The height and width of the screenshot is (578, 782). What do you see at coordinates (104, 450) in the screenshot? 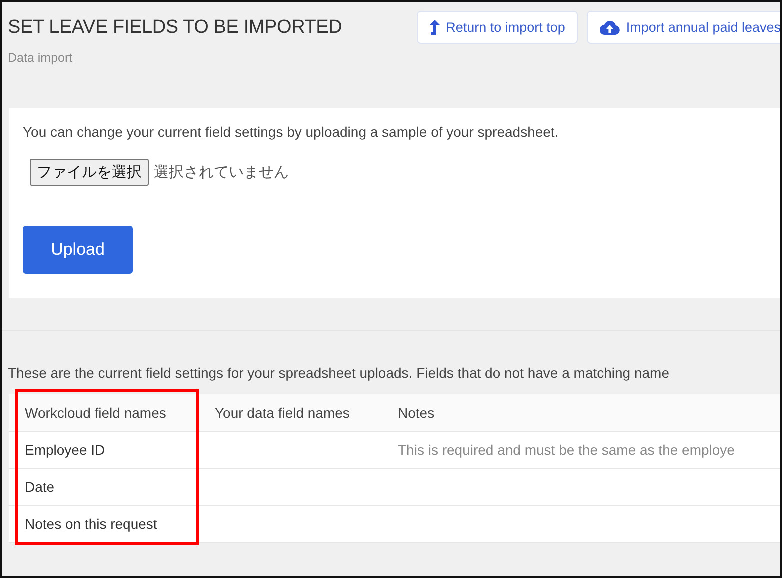
I see `table-cell: Employee ID` at bounding box center [104, 450].